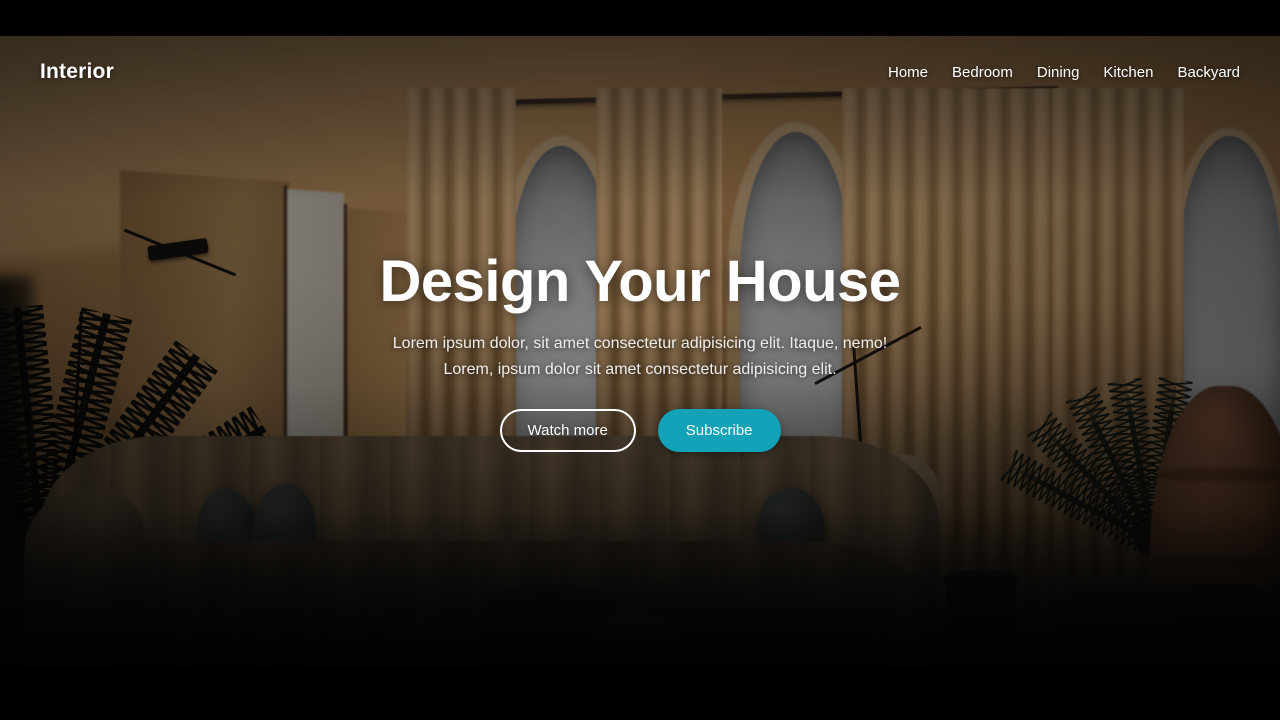 The height and width of the screenshot is (720, 1280). I want to click on letterbox-bar-top, so click(640, 18).